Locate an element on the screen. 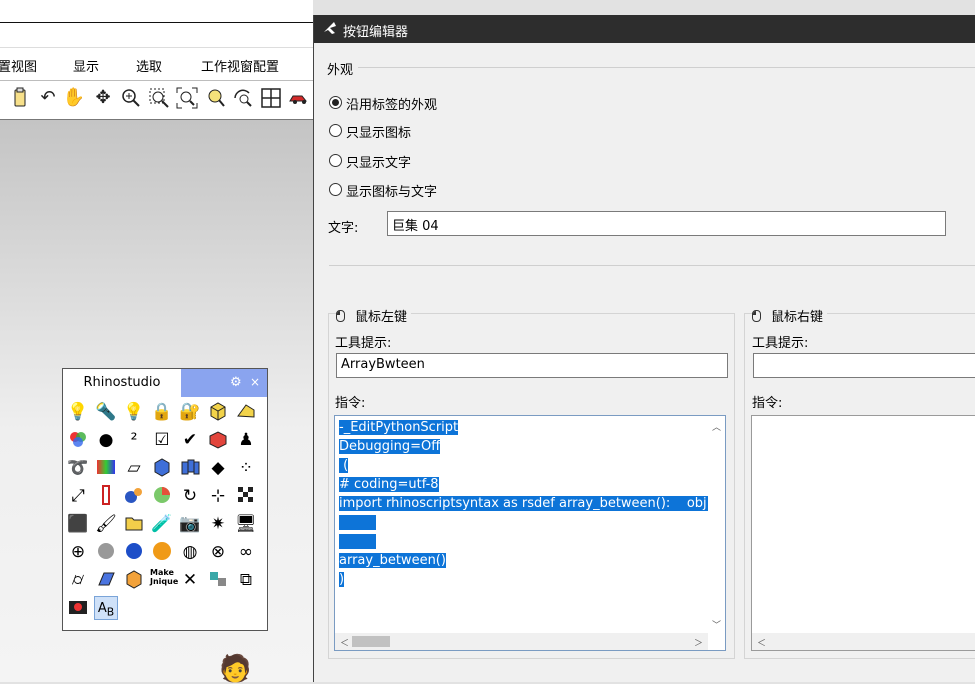 The image size is (975, 684). scroll-right-icon: ＞ is located at coordinates (698, 642).